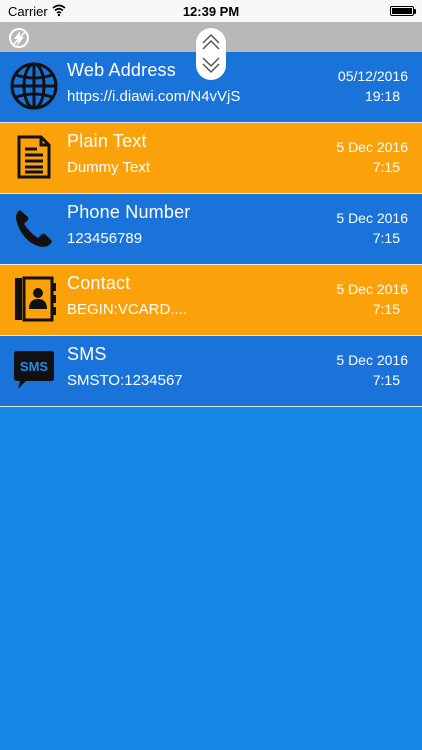 This screenshot has width=422, height=750. Describe the element at coordinates (99, 283) in the screenshot. I see `item-title: Contact` at that location.